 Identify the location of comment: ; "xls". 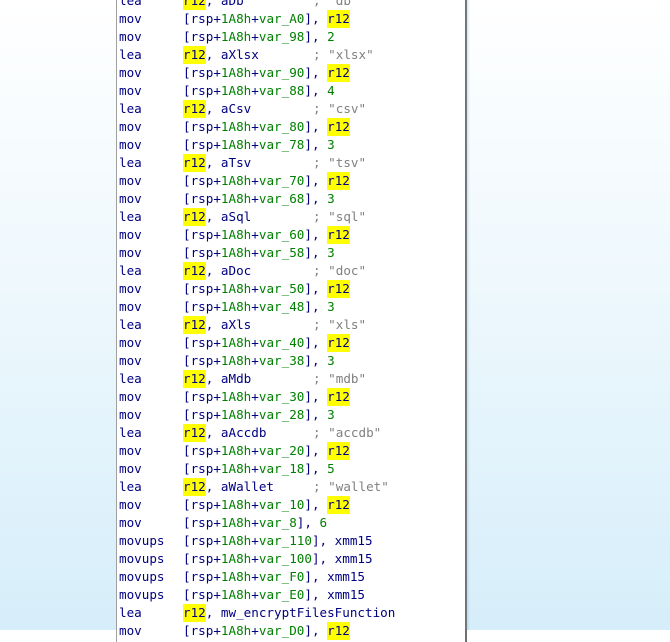
(340, 324).